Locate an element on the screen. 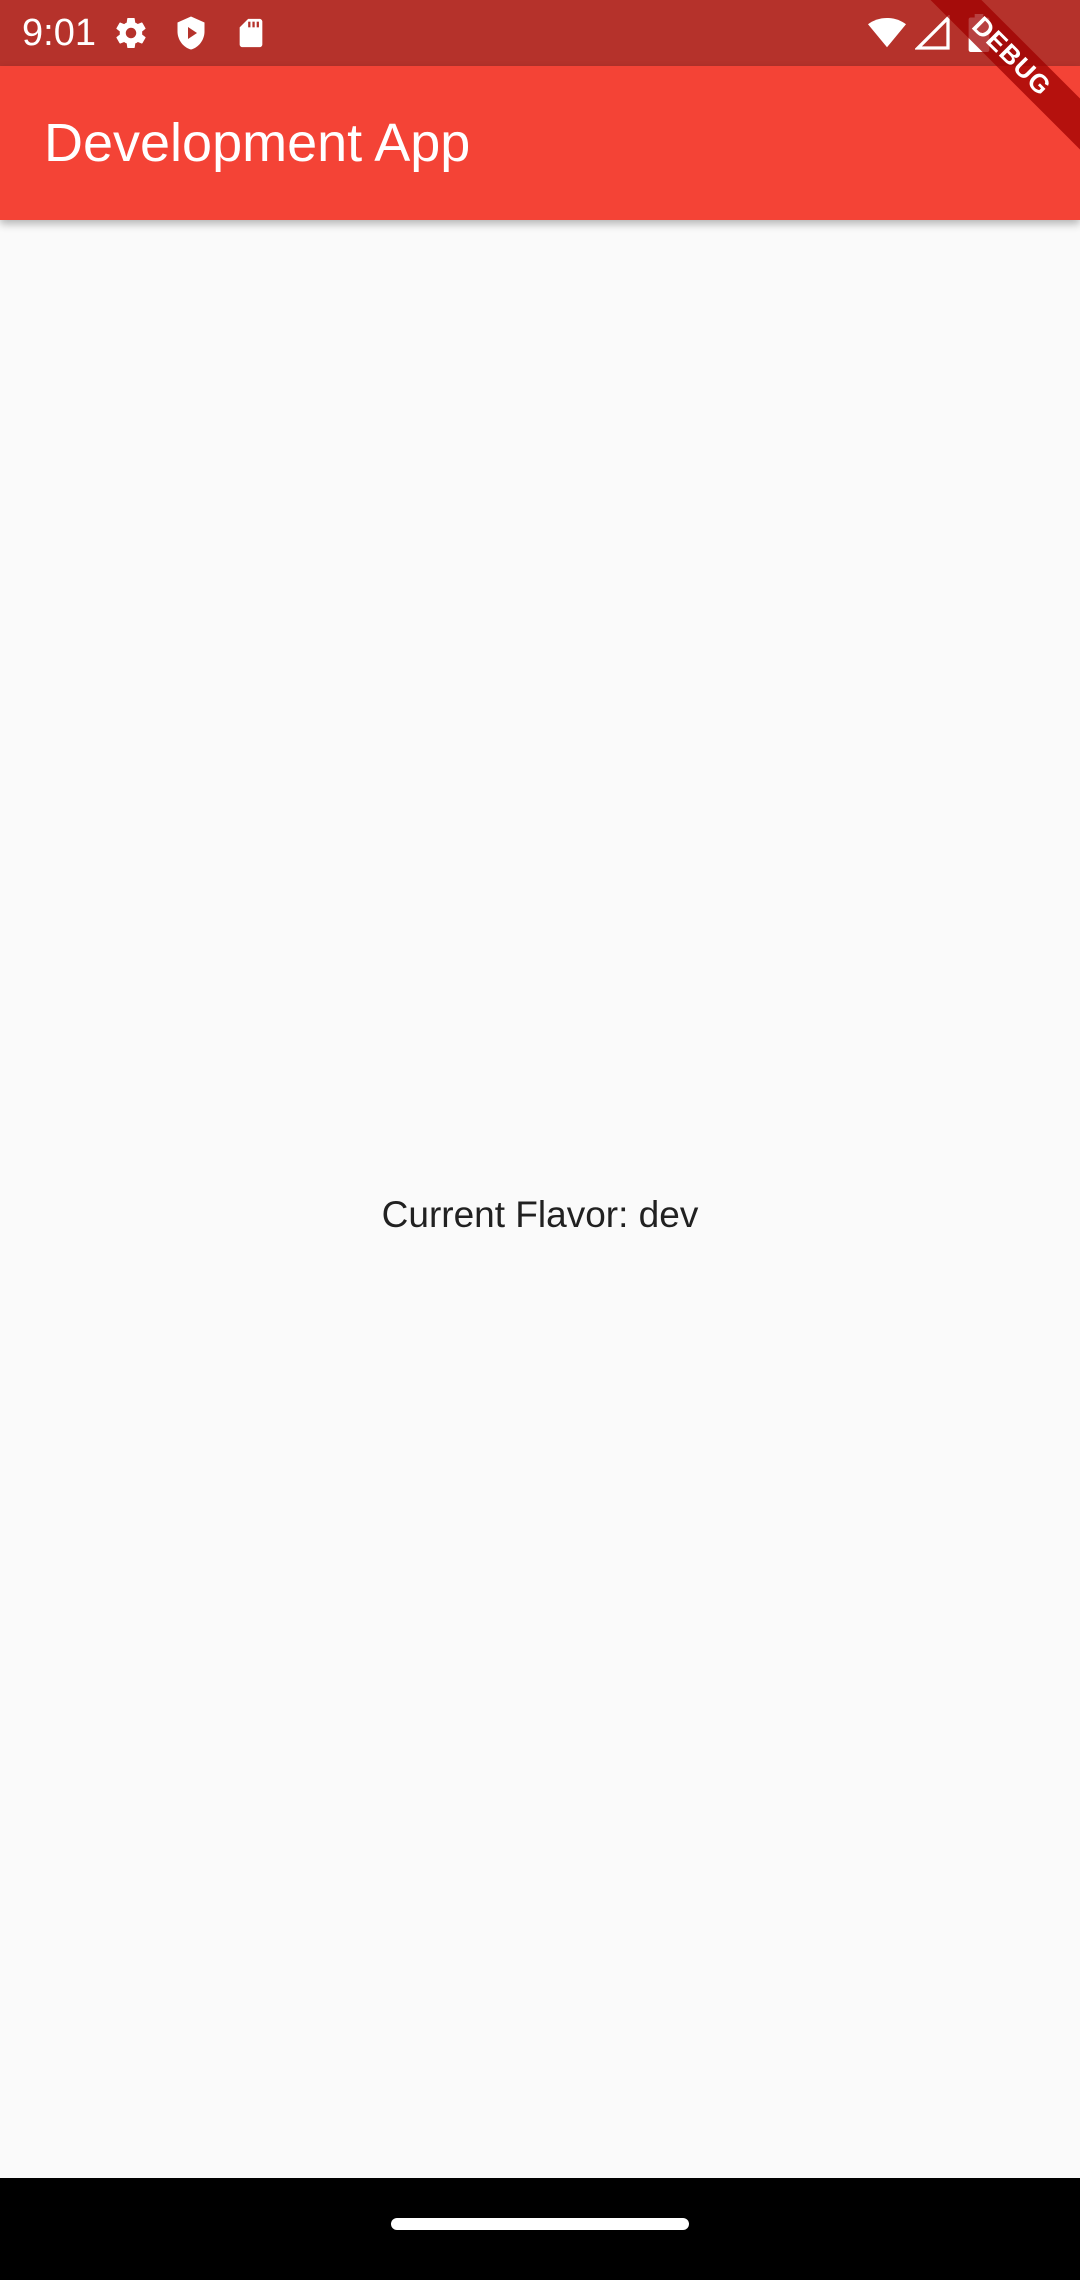 The image size is (1080, 2280). navigation-bar is located at coordinates (540, 2229).